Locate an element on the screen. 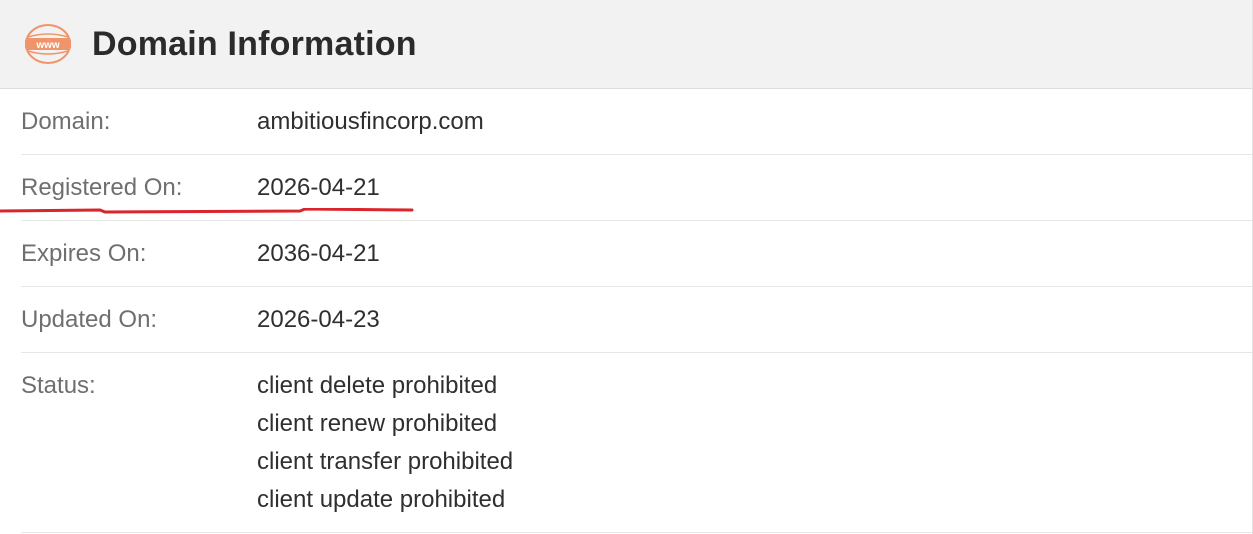  www-icon: www is located at coordinates (48, 44).